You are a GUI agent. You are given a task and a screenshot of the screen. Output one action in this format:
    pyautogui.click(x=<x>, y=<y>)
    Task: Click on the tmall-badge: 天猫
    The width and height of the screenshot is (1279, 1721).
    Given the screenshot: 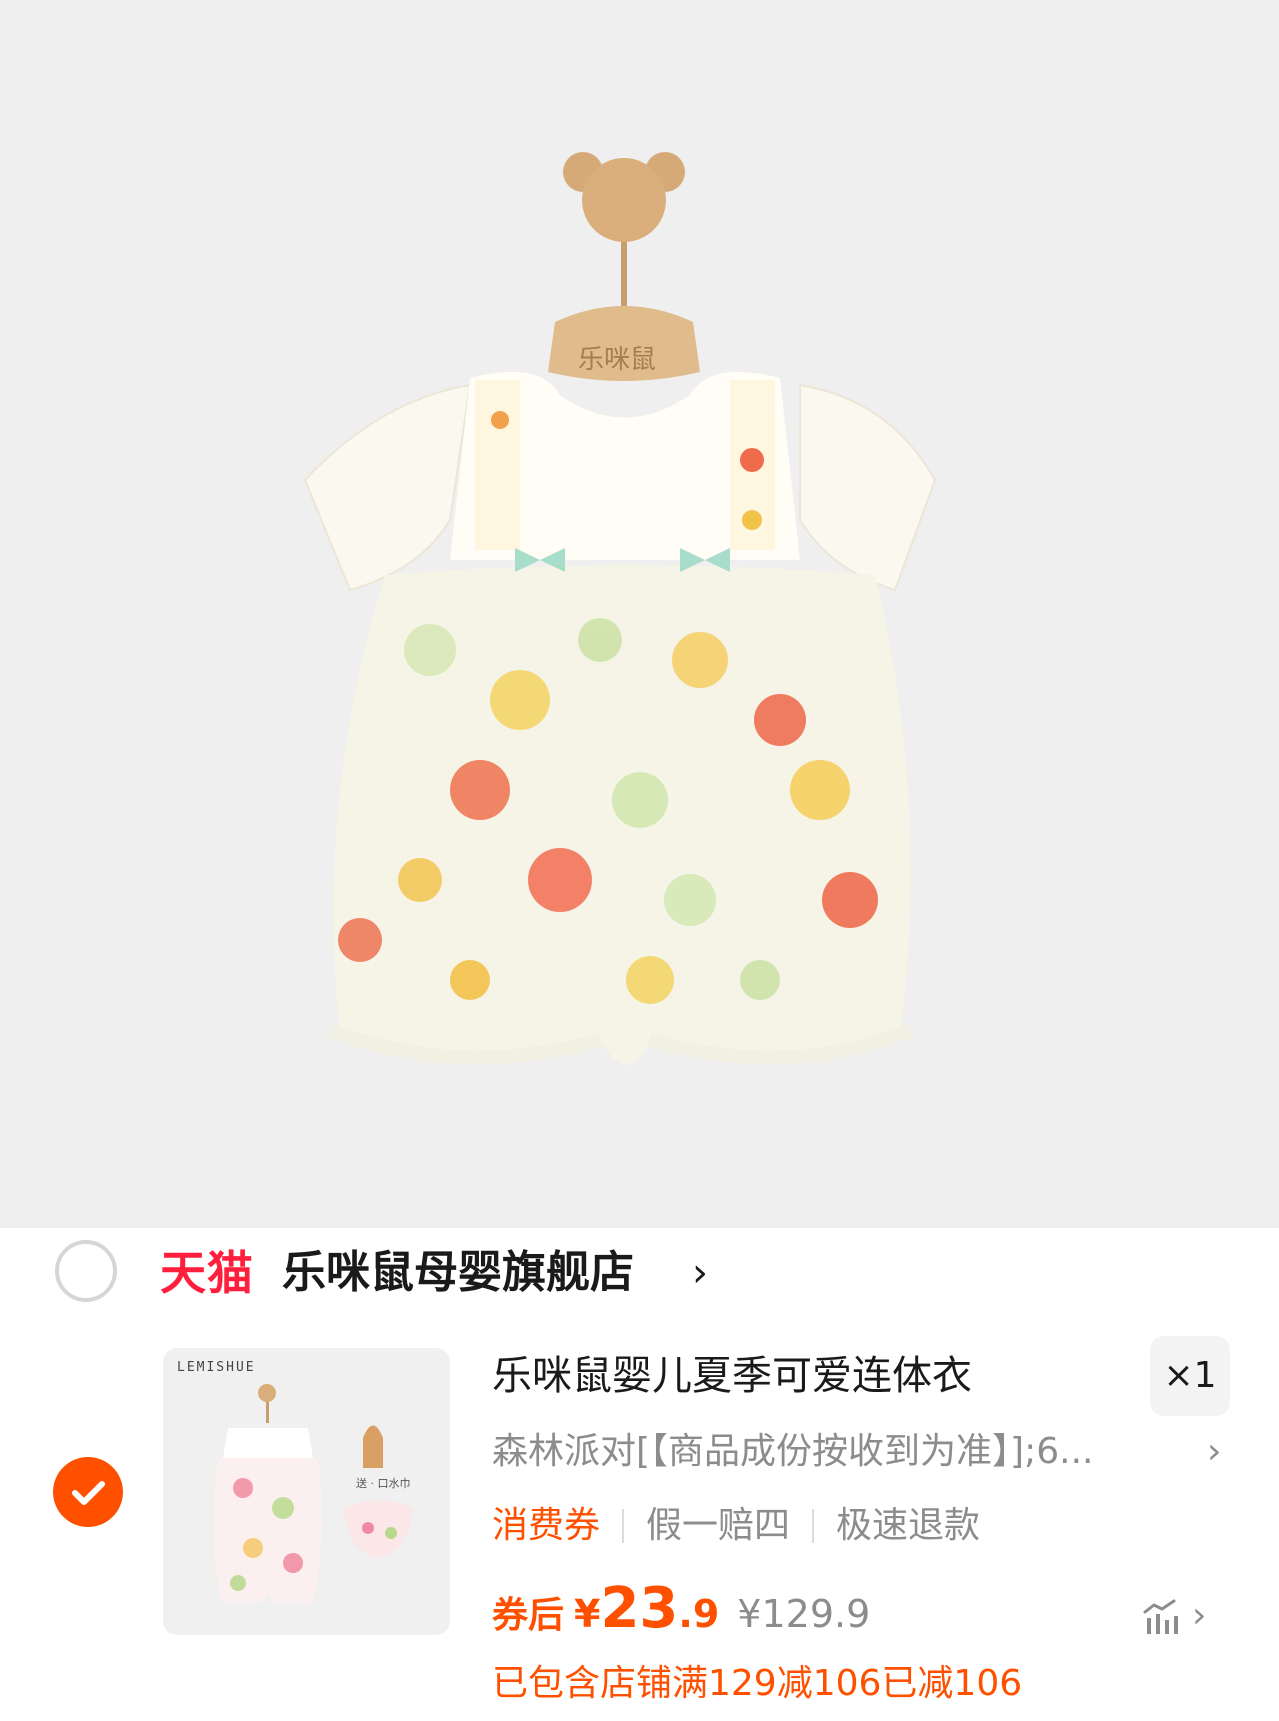 What is the action you would take?
    pyautogui.click(x=207, y=1273)
    